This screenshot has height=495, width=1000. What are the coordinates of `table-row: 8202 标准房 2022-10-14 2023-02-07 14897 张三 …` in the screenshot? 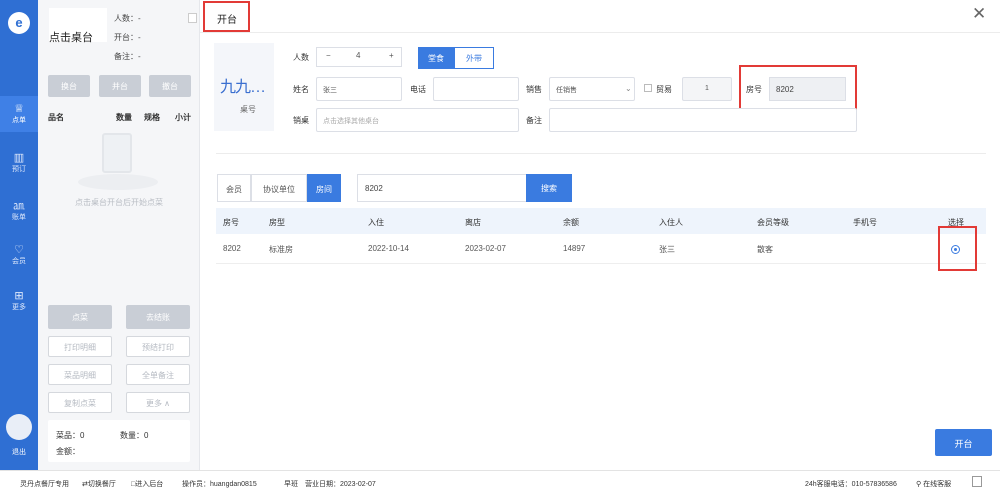 It's located at (601, 249).